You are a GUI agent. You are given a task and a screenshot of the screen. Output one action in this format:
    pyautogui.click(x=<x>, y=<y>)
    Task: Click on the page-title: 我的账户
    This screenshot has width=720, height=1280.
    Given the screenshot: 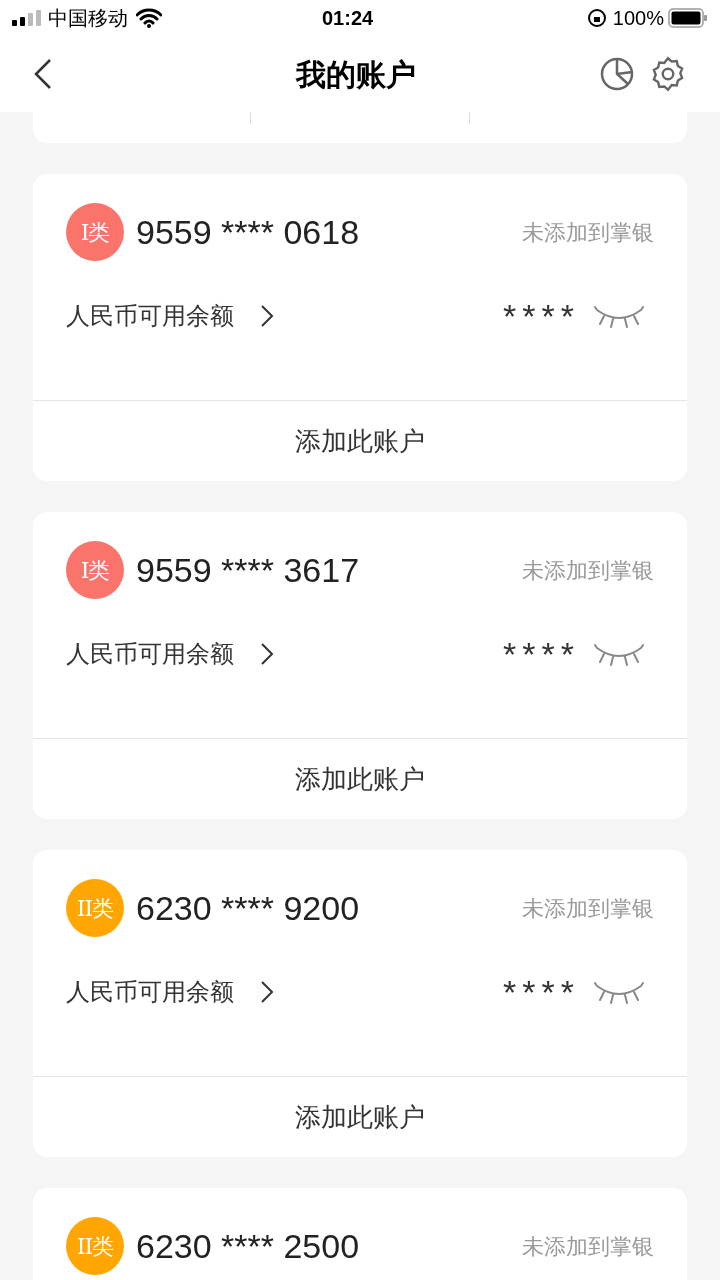 What is the action you would take?
    pyautogui.click(x=355, y=74)
    